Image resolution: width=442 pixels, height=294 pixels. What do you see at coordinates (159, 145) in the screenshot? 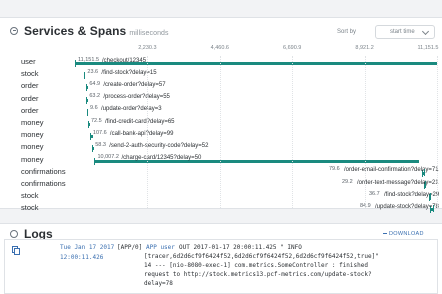
I see `span-endpoint: /send-2-auth-security-code?delay=52` at bounding box center [159, 145].